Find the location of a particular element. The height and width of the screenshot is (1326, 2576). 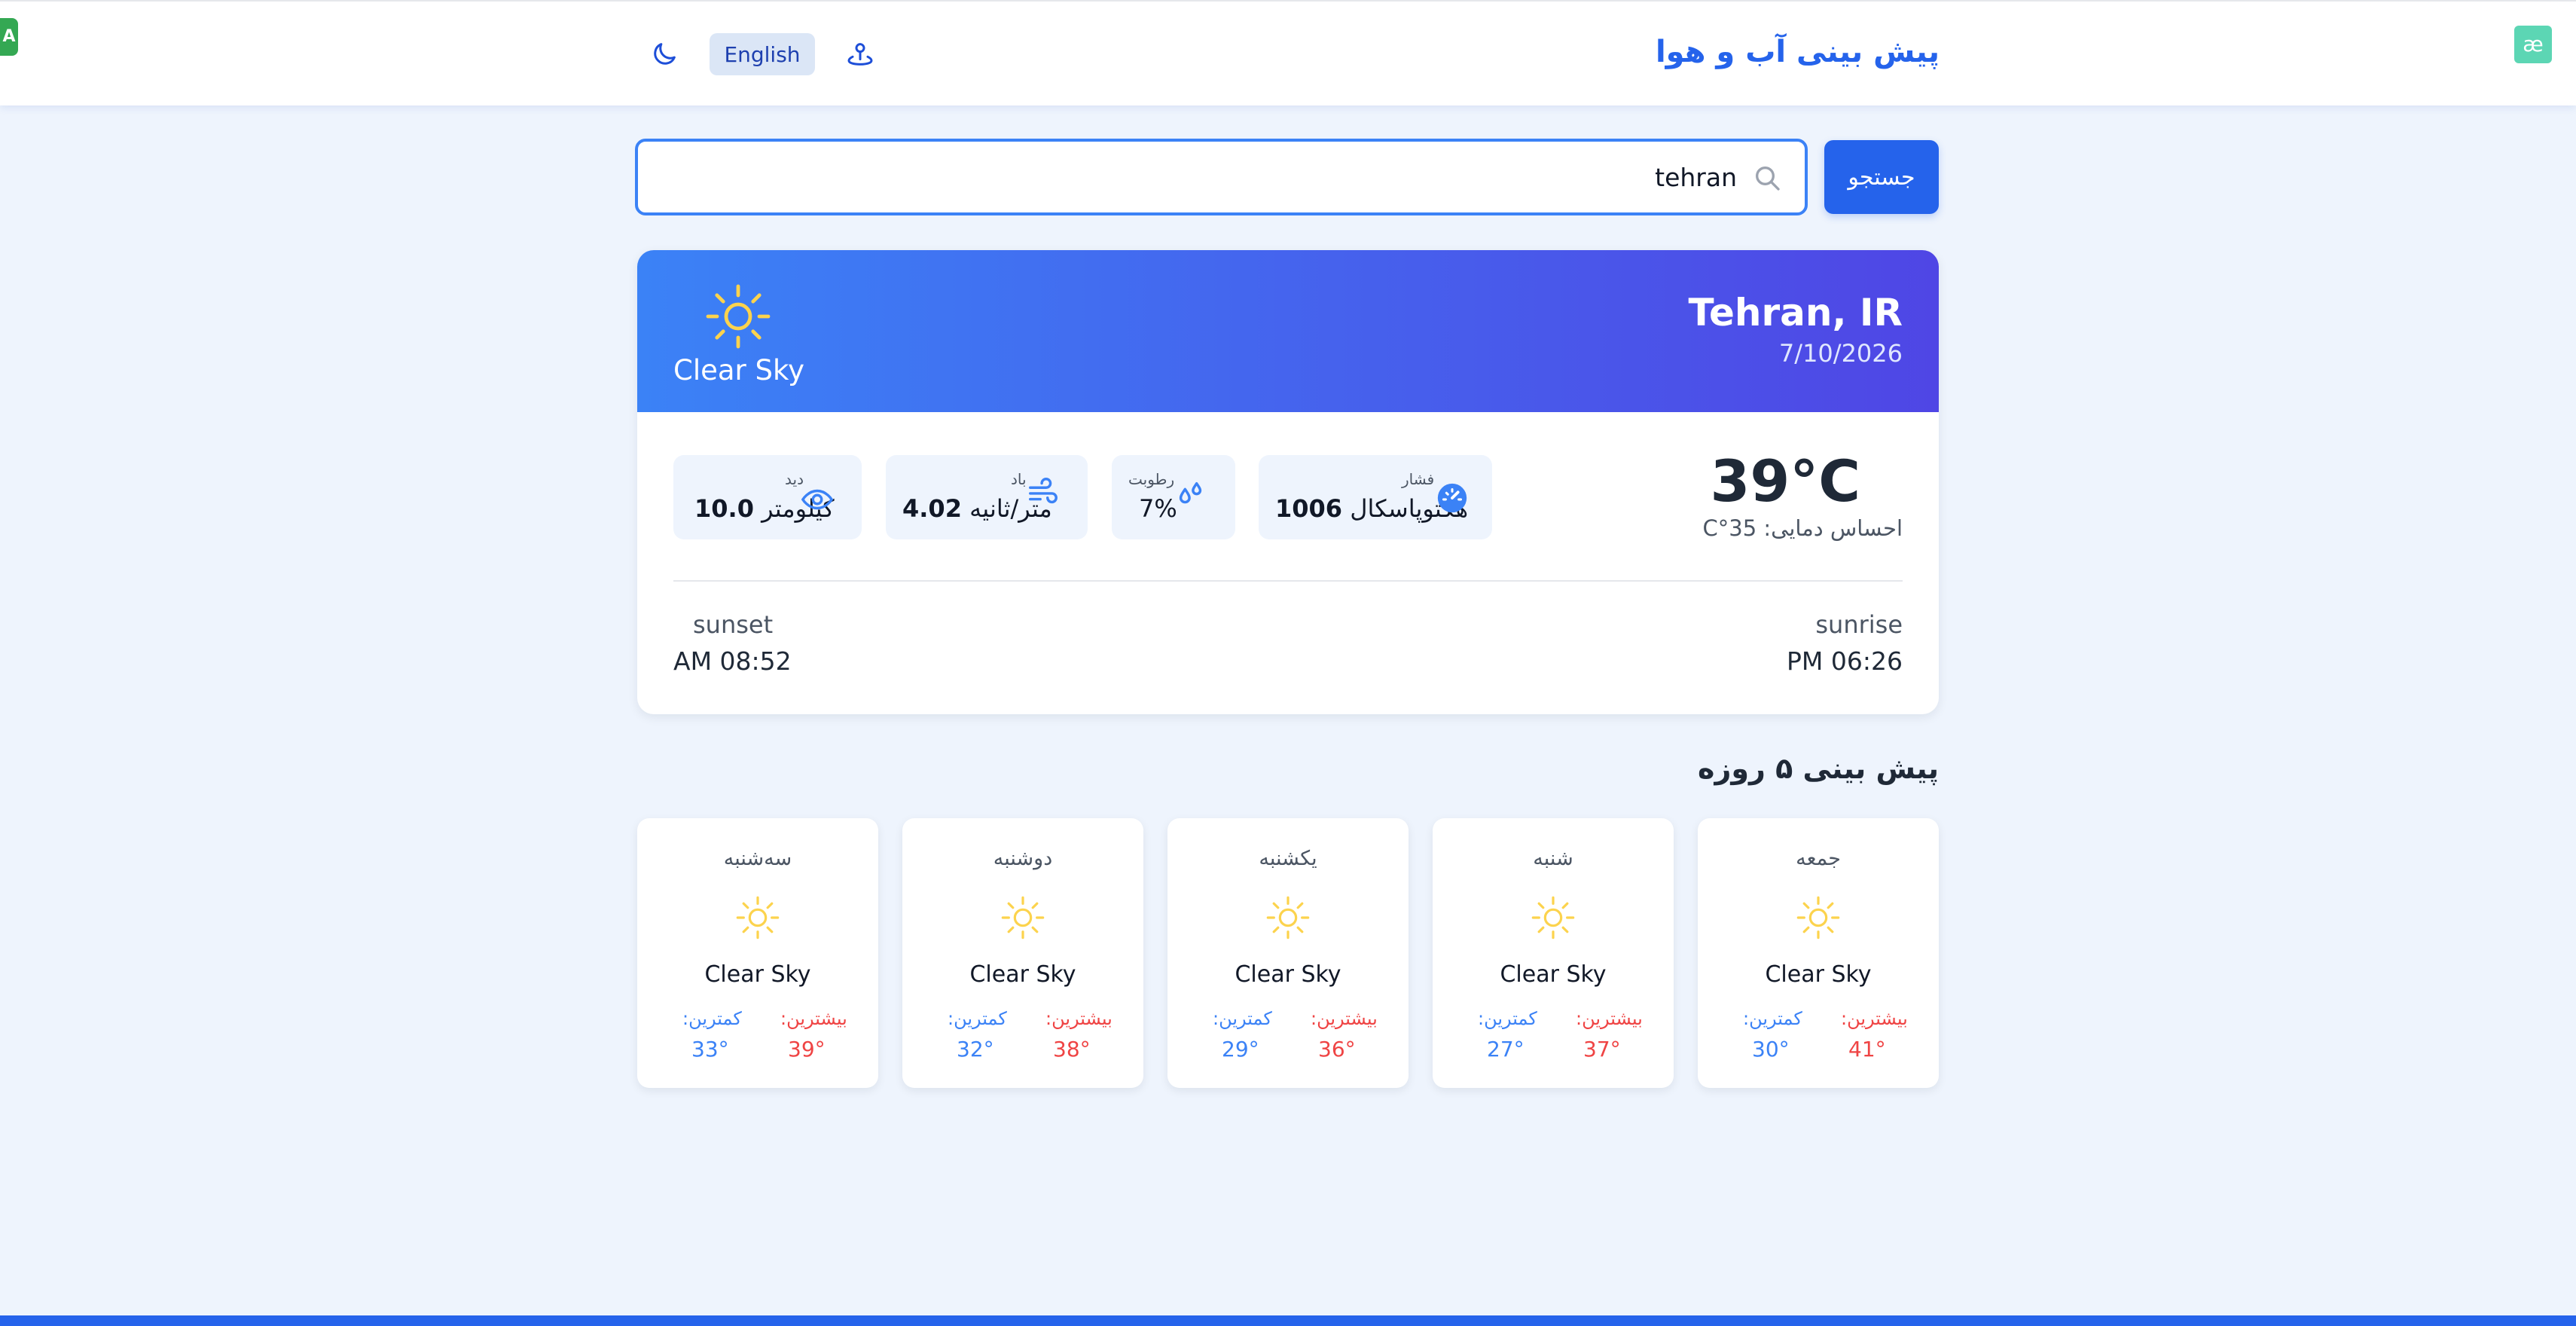

forecast-min: 33° is located at coordinates (710, 1049).